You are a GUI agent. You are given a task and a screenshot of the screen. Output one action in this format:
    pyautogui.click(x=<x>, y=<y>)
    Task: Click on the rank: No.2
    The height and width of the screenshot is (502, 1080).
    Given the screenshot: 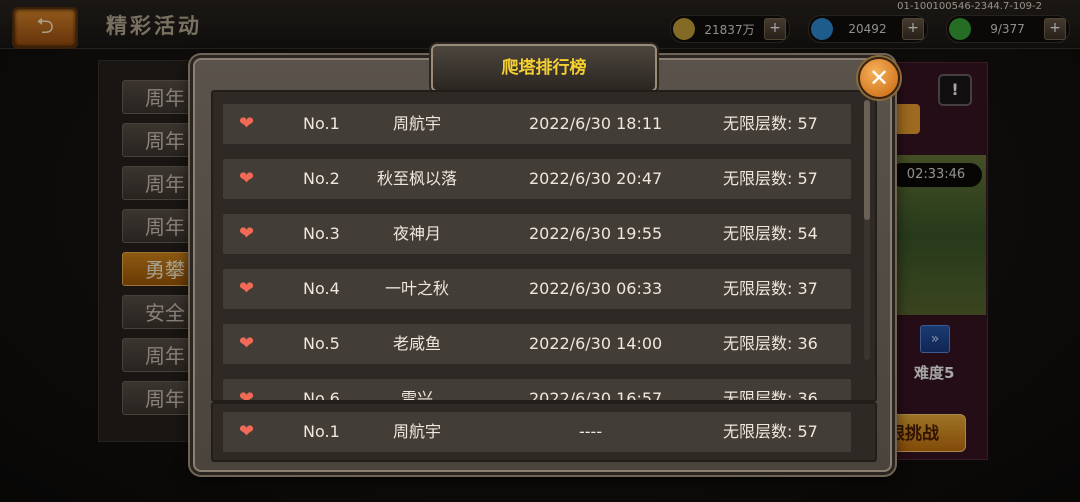 What is the action you would take?
    pyautogui.click(x=321, y=178)
    